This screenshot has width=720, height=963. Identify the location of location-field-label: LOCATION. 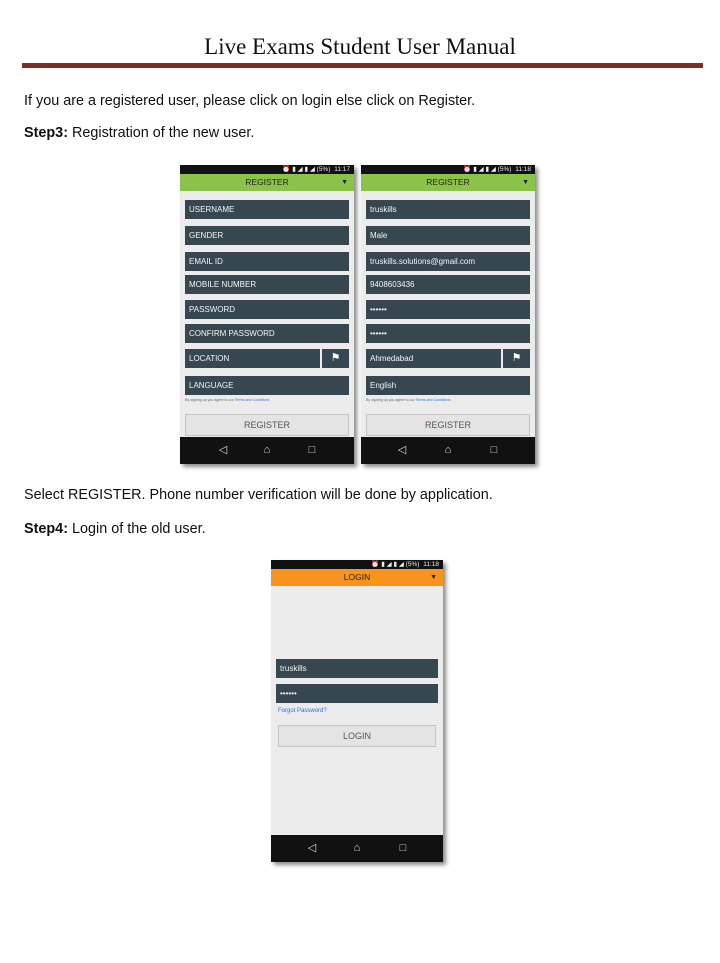
(209, 358).